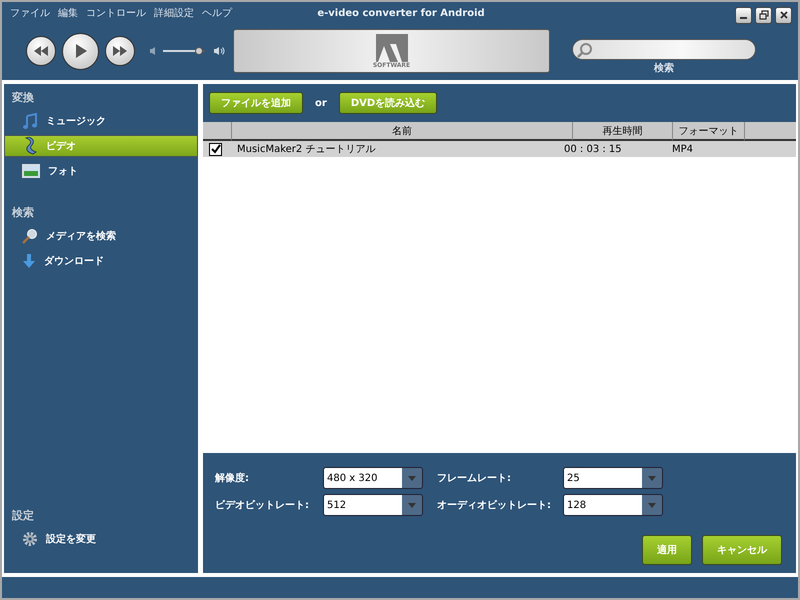  I want to click on or-label: or, so click(321, 103).